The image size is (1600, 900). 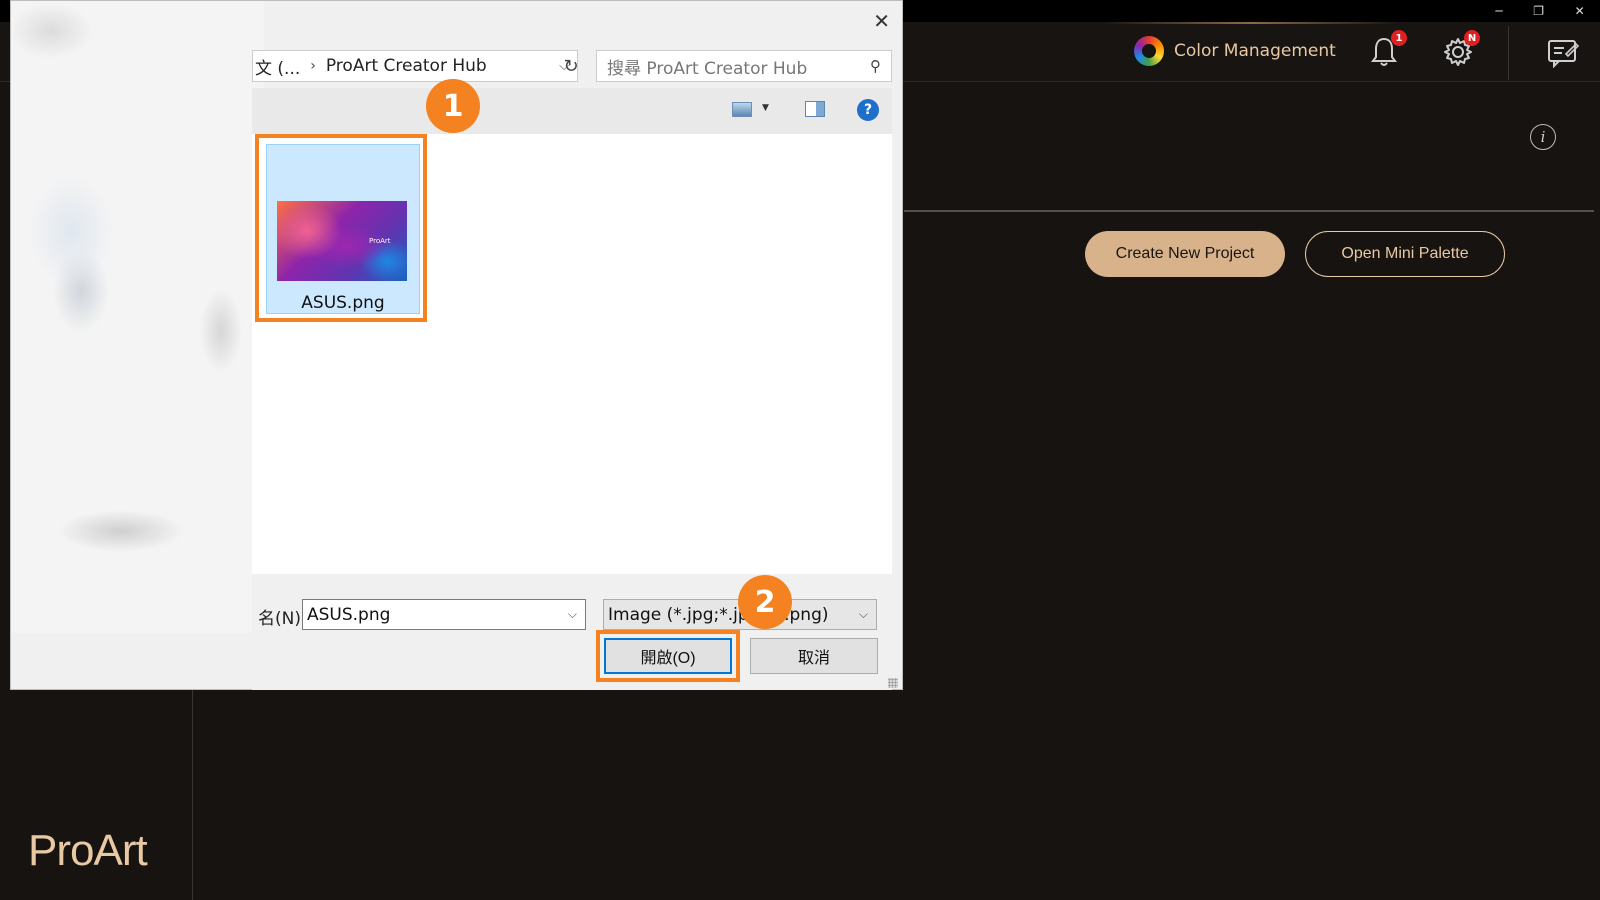 I want to click on highlight-file, so click(x=341, y=228).